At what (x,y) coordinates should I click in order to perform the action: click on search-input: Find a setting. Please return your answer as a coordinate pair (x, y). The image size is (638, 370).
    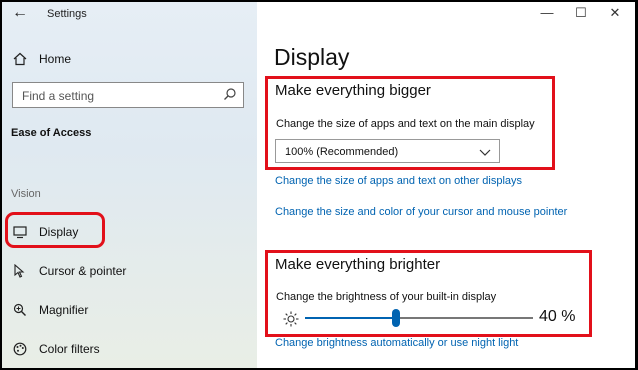
    Looking at the image, I should click on (128, 95).